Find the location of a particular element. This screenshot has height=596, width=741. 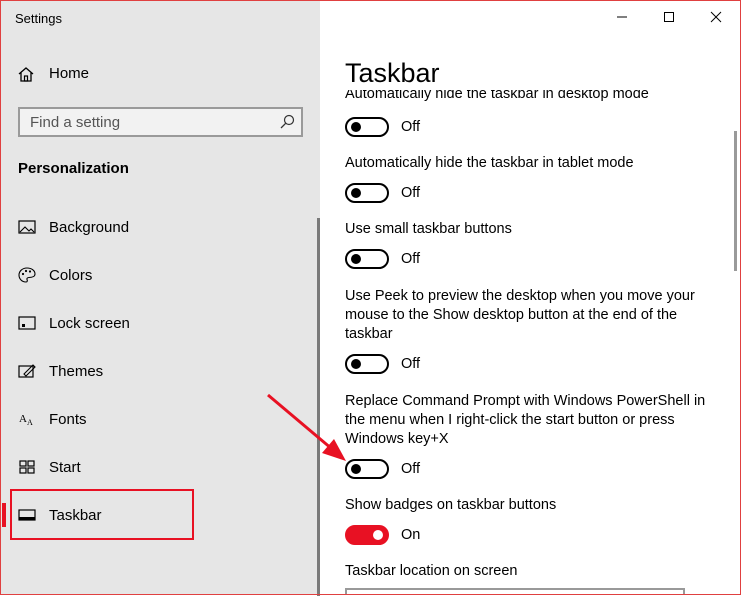

sidebar-item-themes: Themes is located at coordinates (60, 371).